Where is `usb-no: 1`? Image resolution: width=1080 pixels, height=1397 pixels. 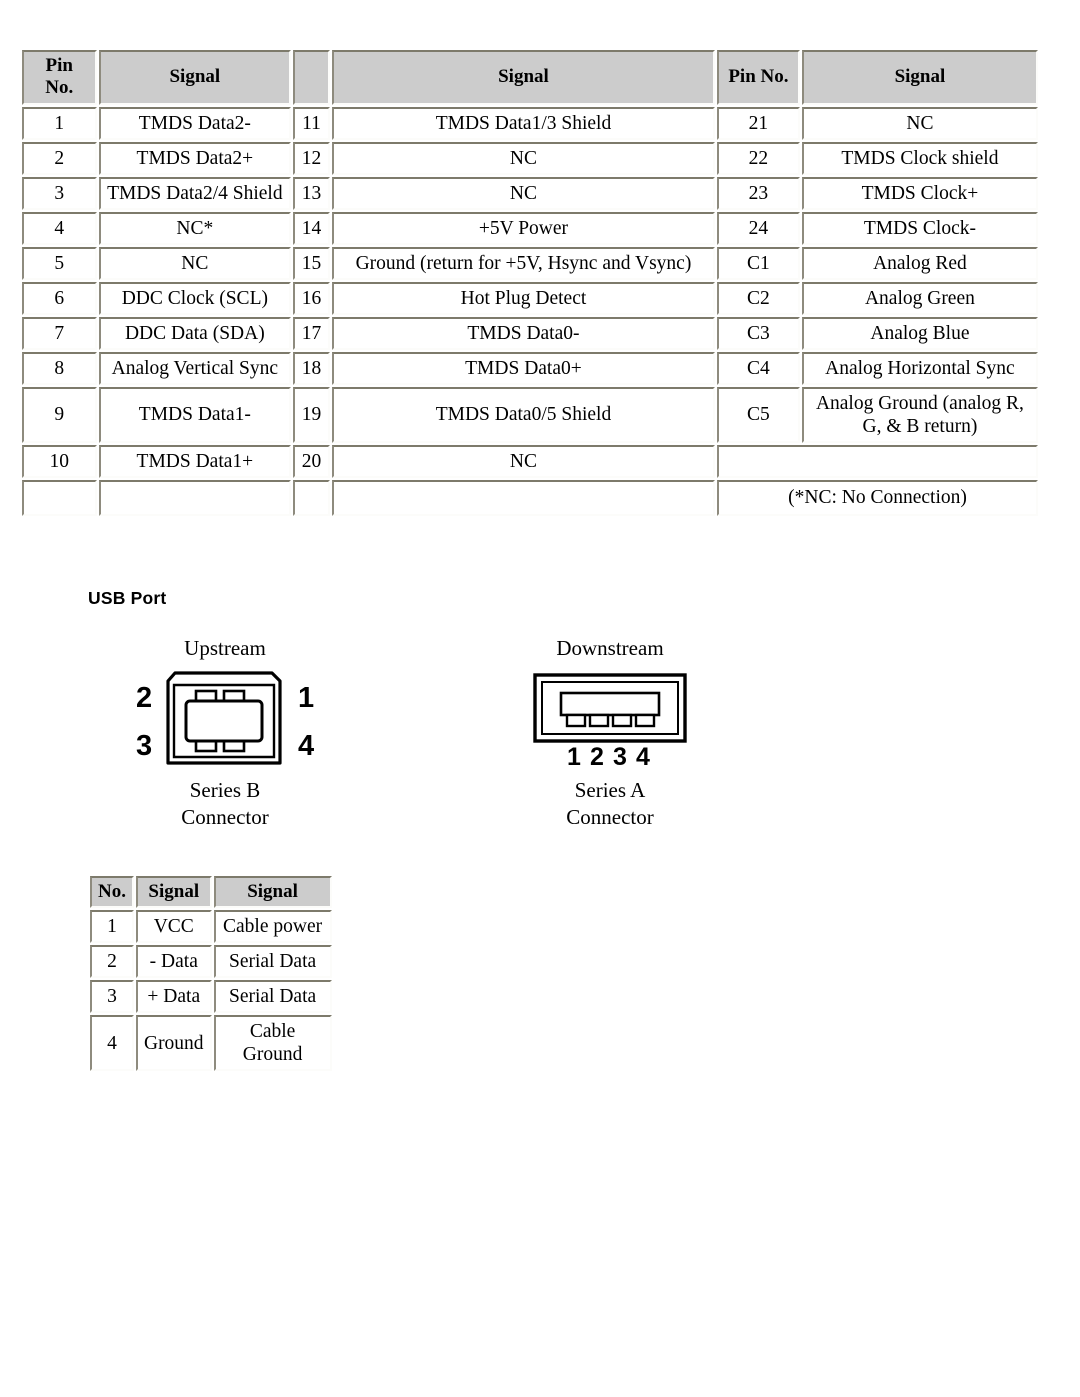
usb-no: 1 is located at coordinates (112, 927).